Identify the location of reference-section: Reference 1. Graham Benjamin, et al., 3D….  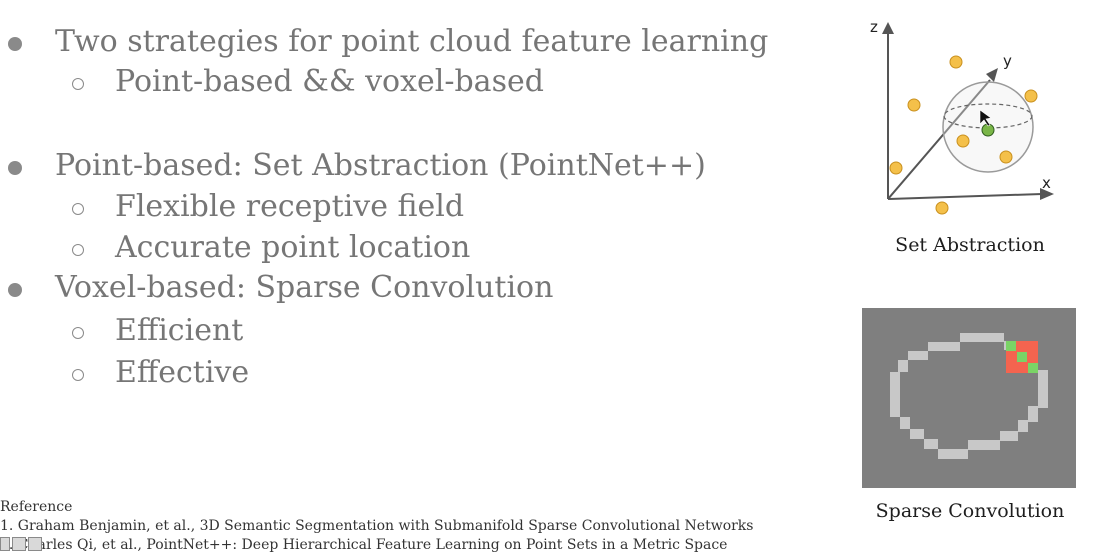
(376, 526).